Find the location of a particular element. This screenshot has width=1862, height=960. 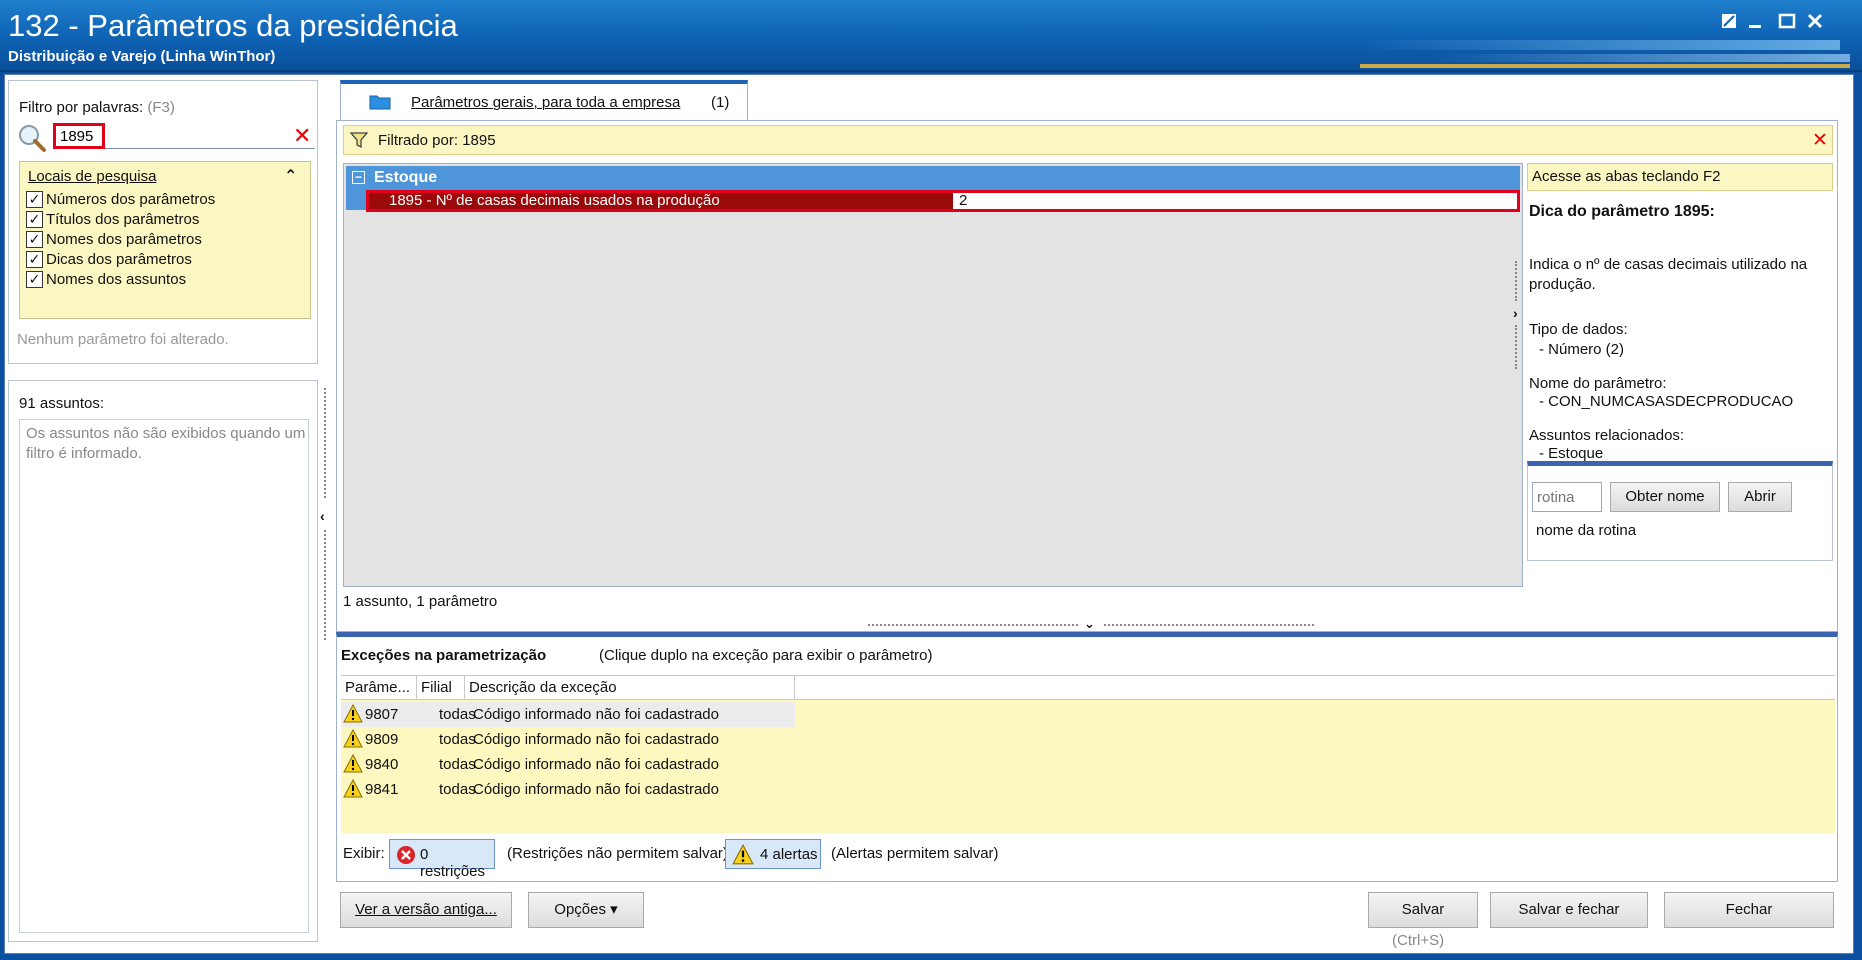

option-numeros: ✓ Números dos parâmetros is located at coordinates (120, 199).